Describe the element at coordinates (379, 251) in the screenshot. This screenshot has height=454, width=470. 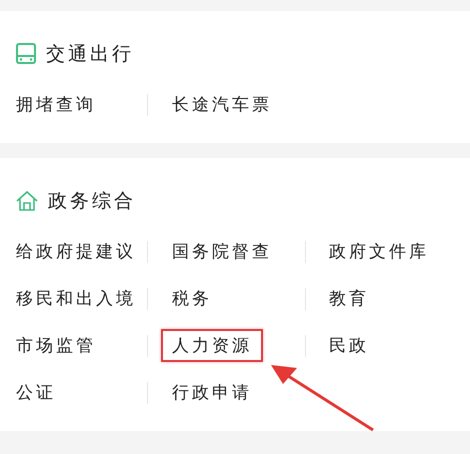
I see `service-link: 政府文件库` at that location.